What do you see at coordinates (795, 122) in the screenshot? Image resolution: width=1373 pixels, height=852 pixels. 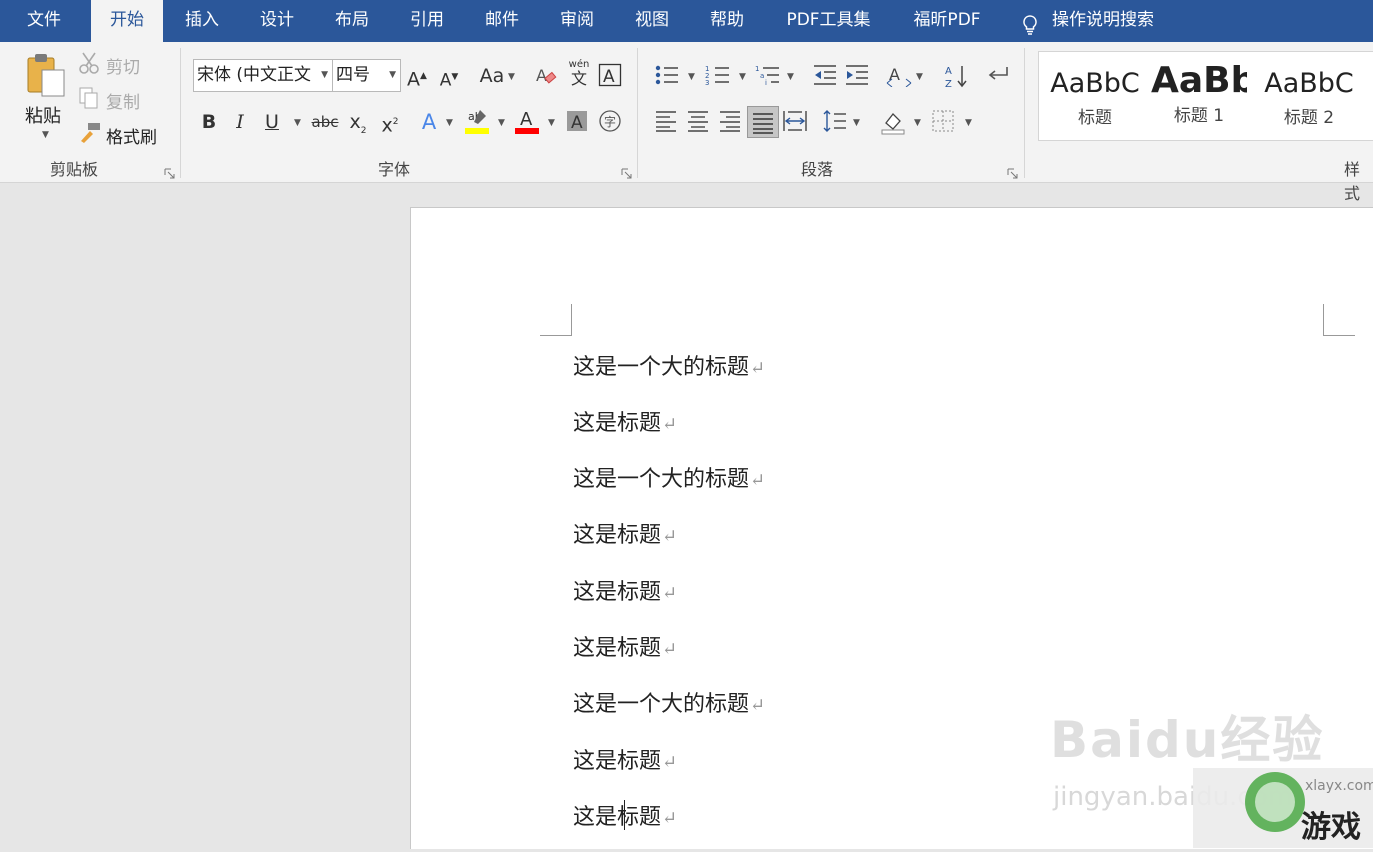 I see `distributed-icon` at bounding box center [795, 122].